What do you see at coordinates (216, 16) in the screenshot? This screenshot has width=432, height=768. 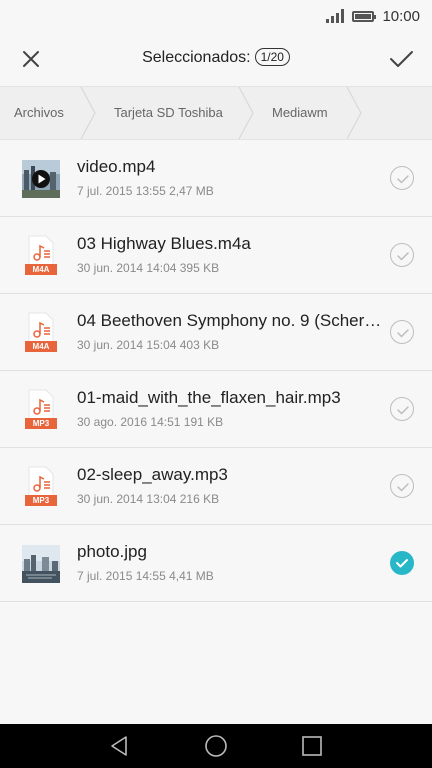 I see `status-bar: 10:00` at bounding box center [216, 16].